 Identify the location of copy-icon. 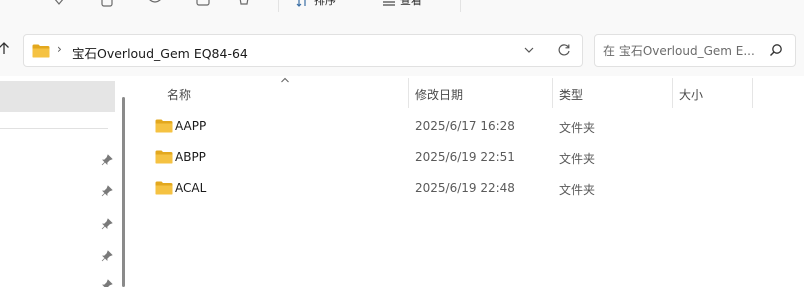
(107, 3).